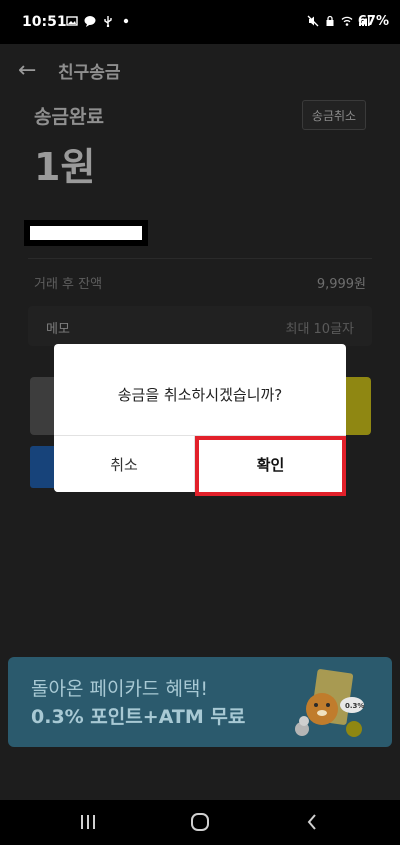 The height and width of the screenshot is (845, 400). I want to click on home-button, so click(200, 822).